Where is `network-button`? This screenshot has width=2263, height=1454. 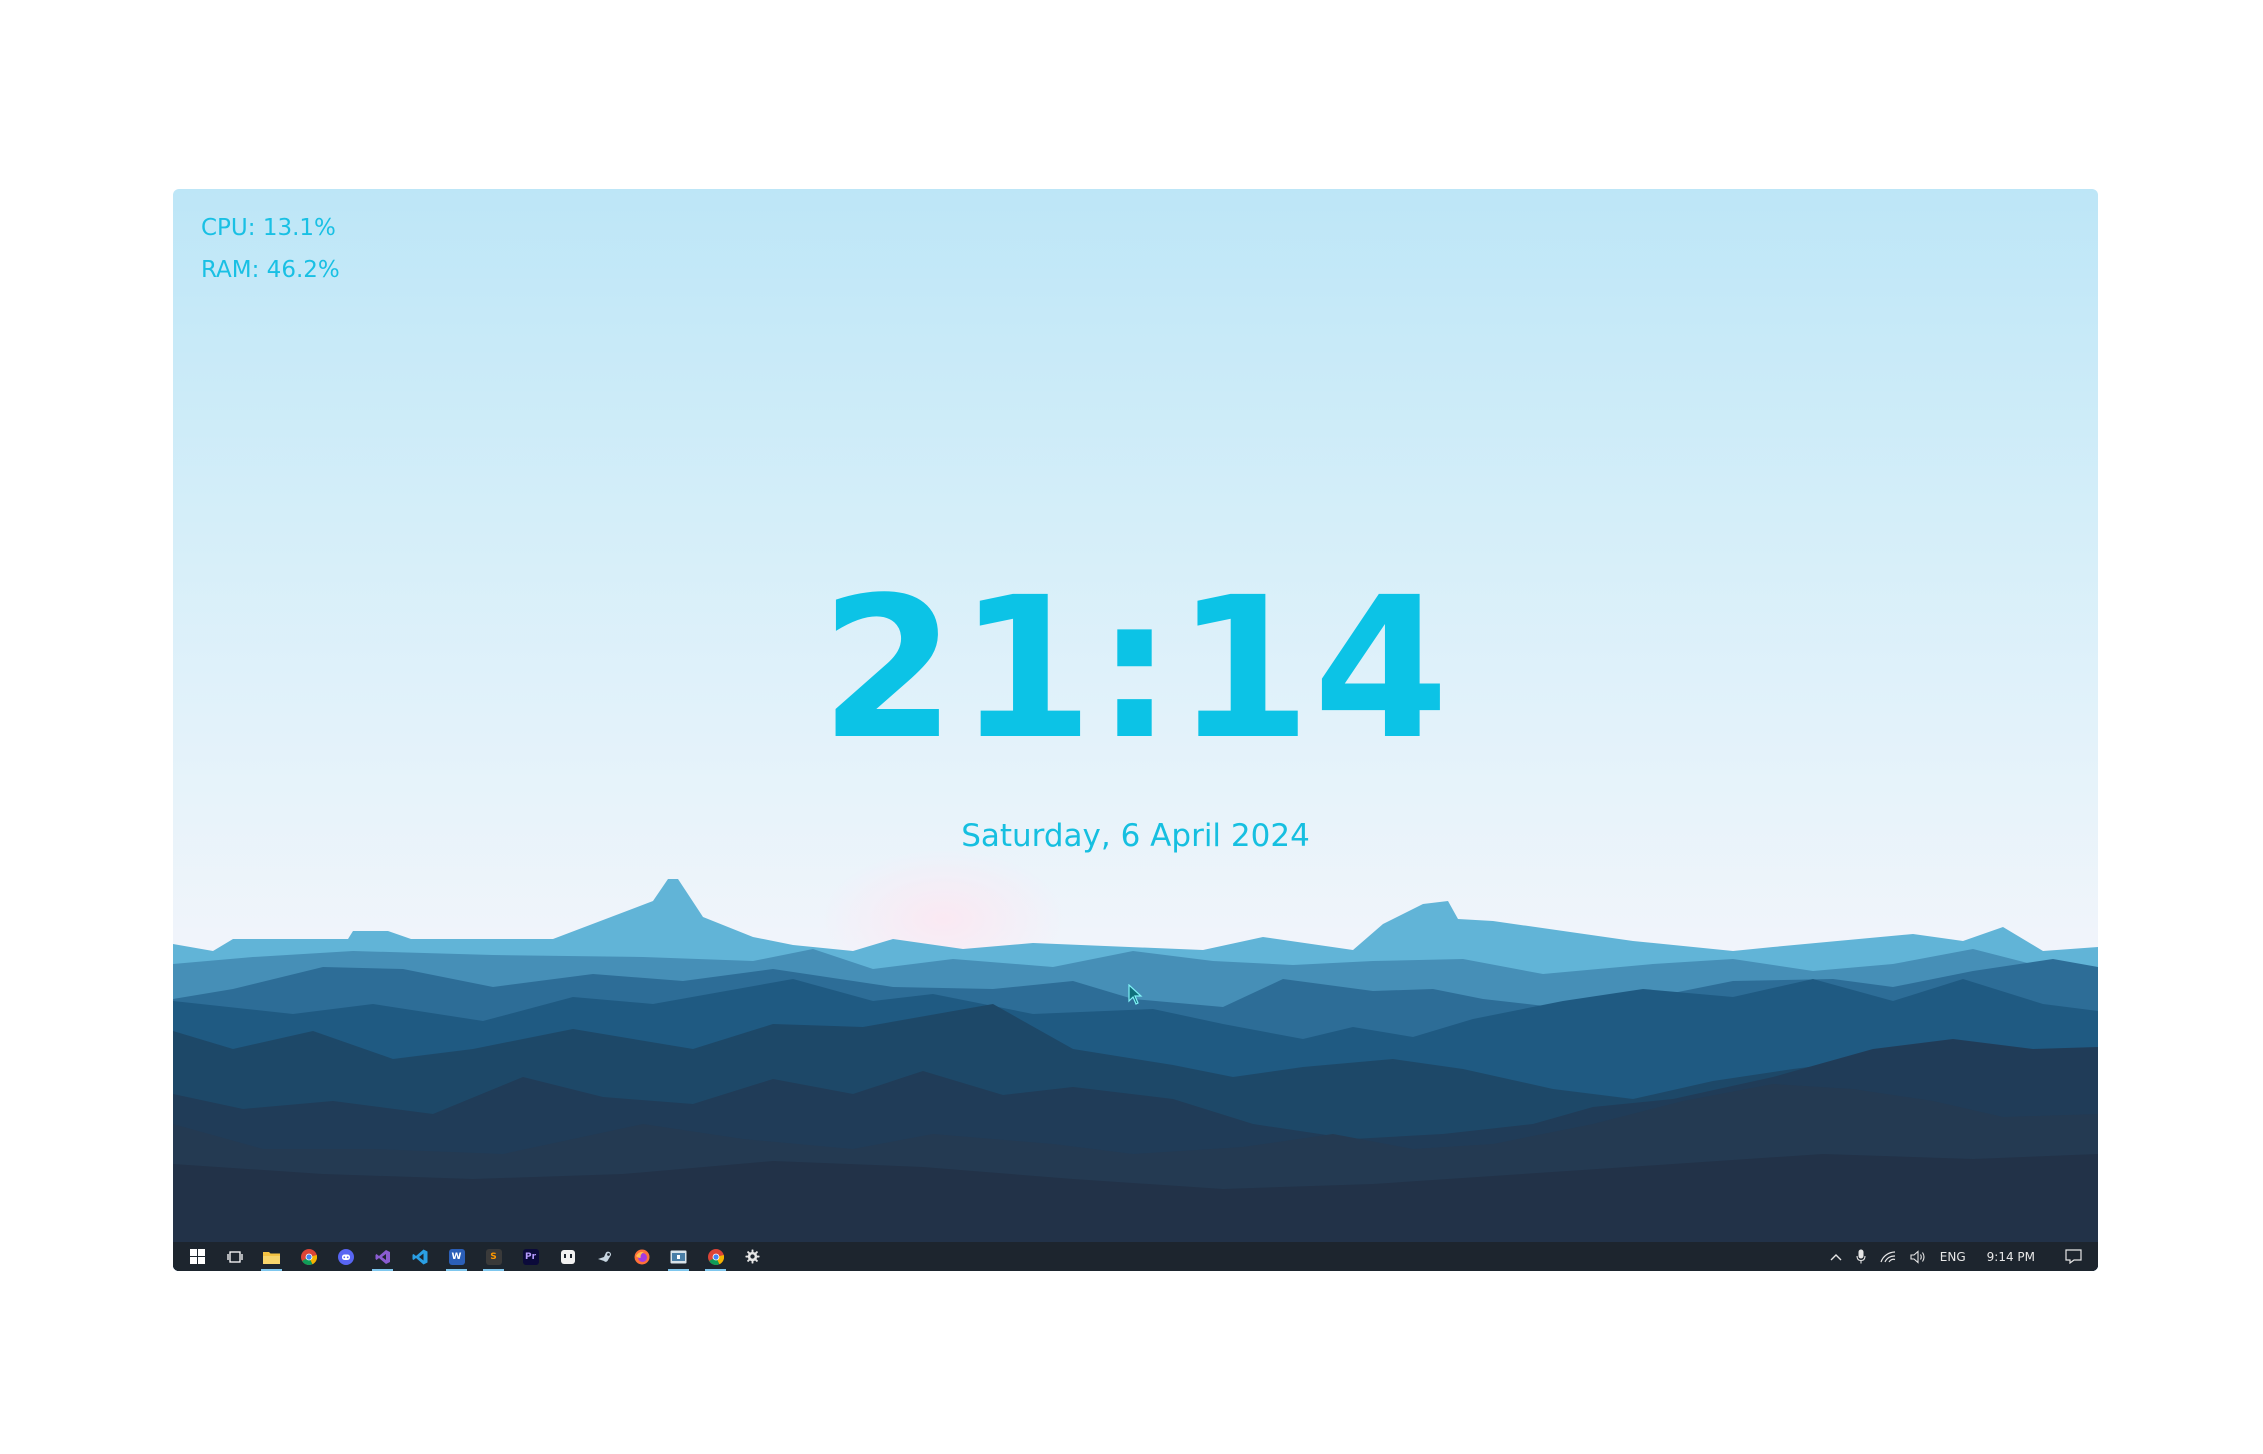
network-button is located at coordinates (1888, 1256).